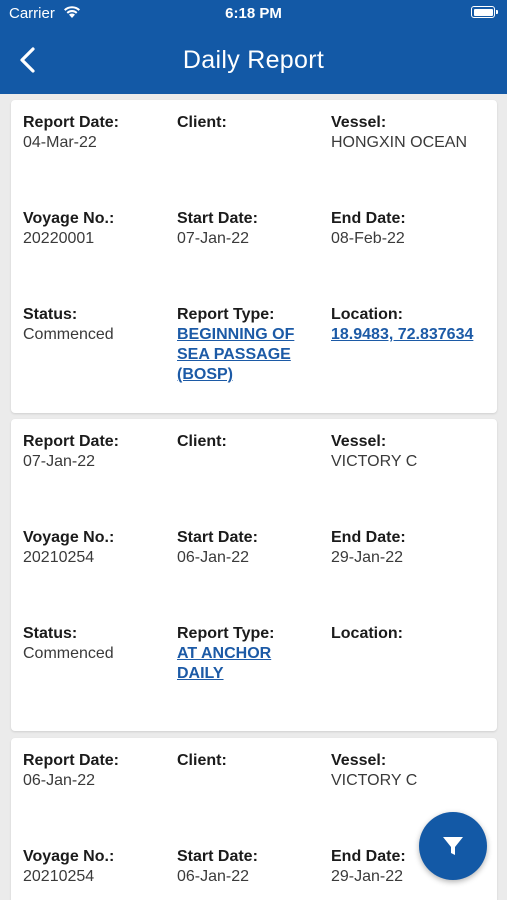  What do you see at coordinates (247, 355) in the screenshot?
I see `report-type-link: BEGINNING OF SEA PASSAGE (BOSP)` at bounding box center [247, 355].